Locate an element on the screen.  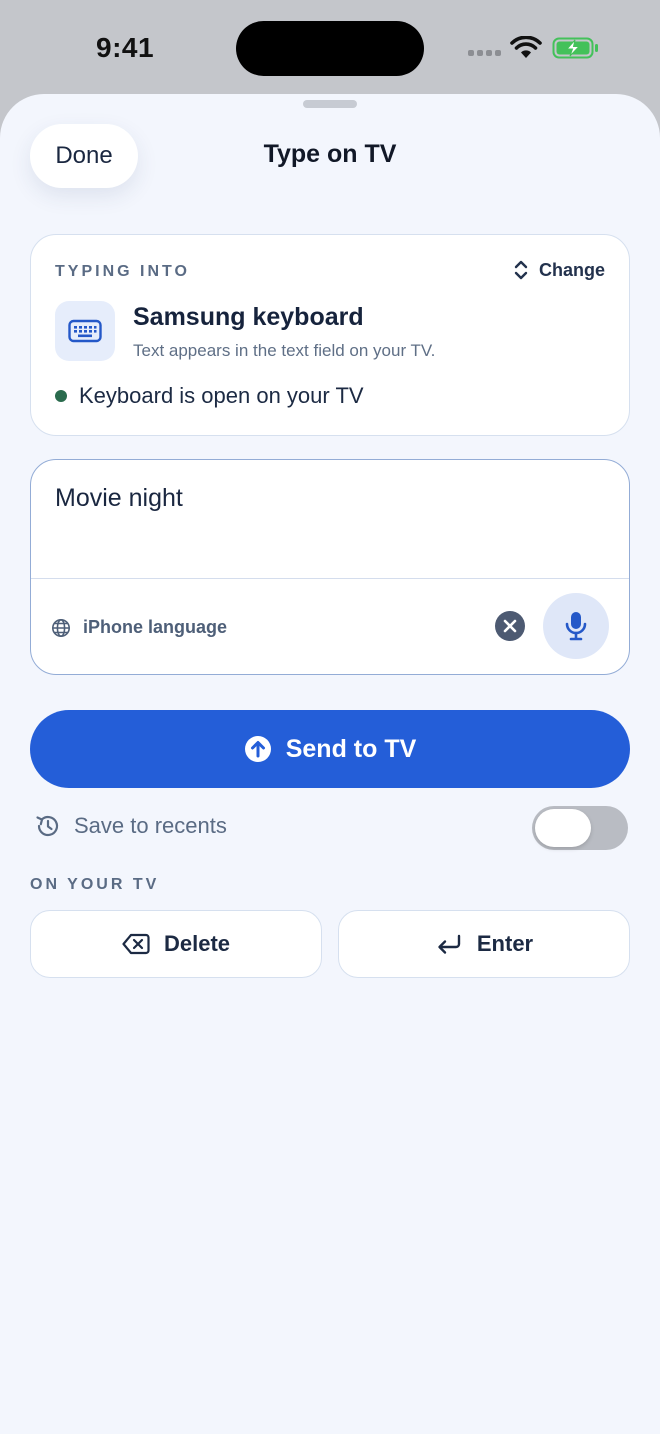
save-to-recents-label: Save to recents is located at coordinates (150, 825).